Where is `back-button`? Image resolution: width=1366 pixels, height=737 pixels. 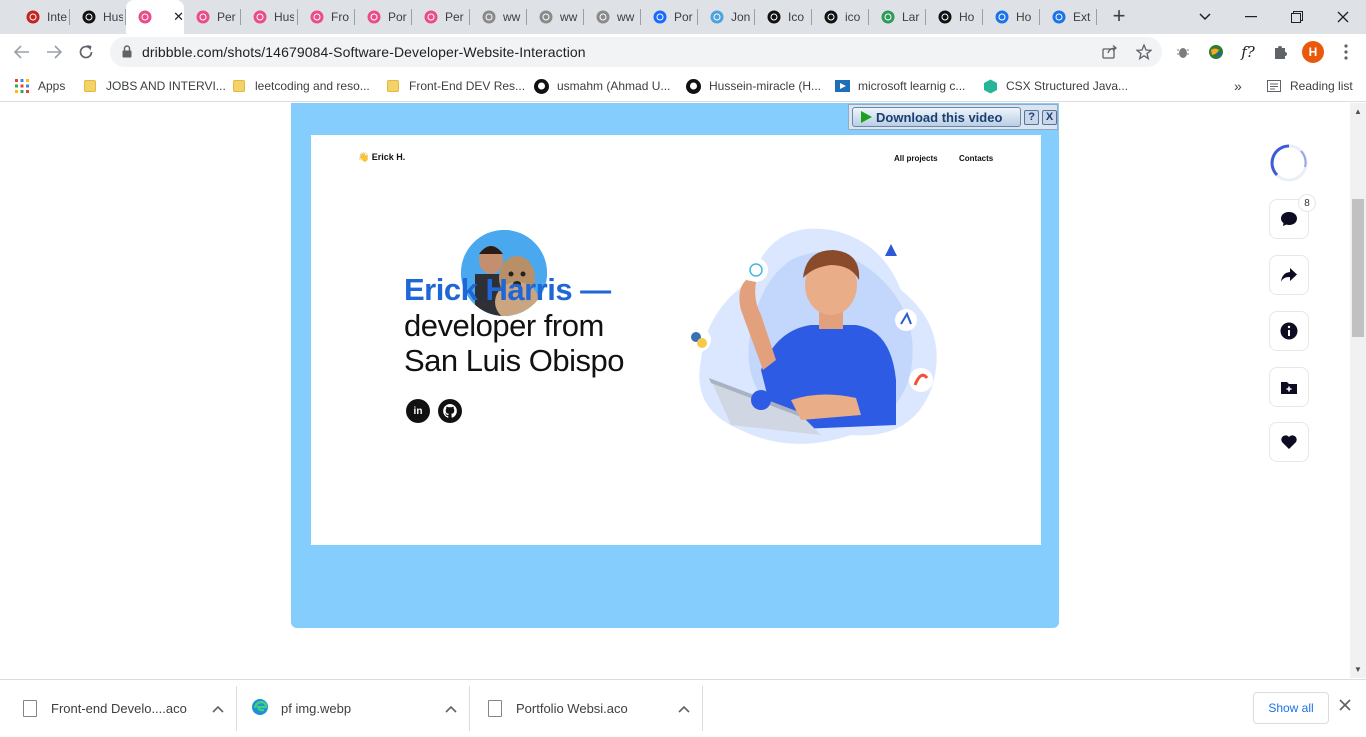 back-button is located at coordinates (22, 52).